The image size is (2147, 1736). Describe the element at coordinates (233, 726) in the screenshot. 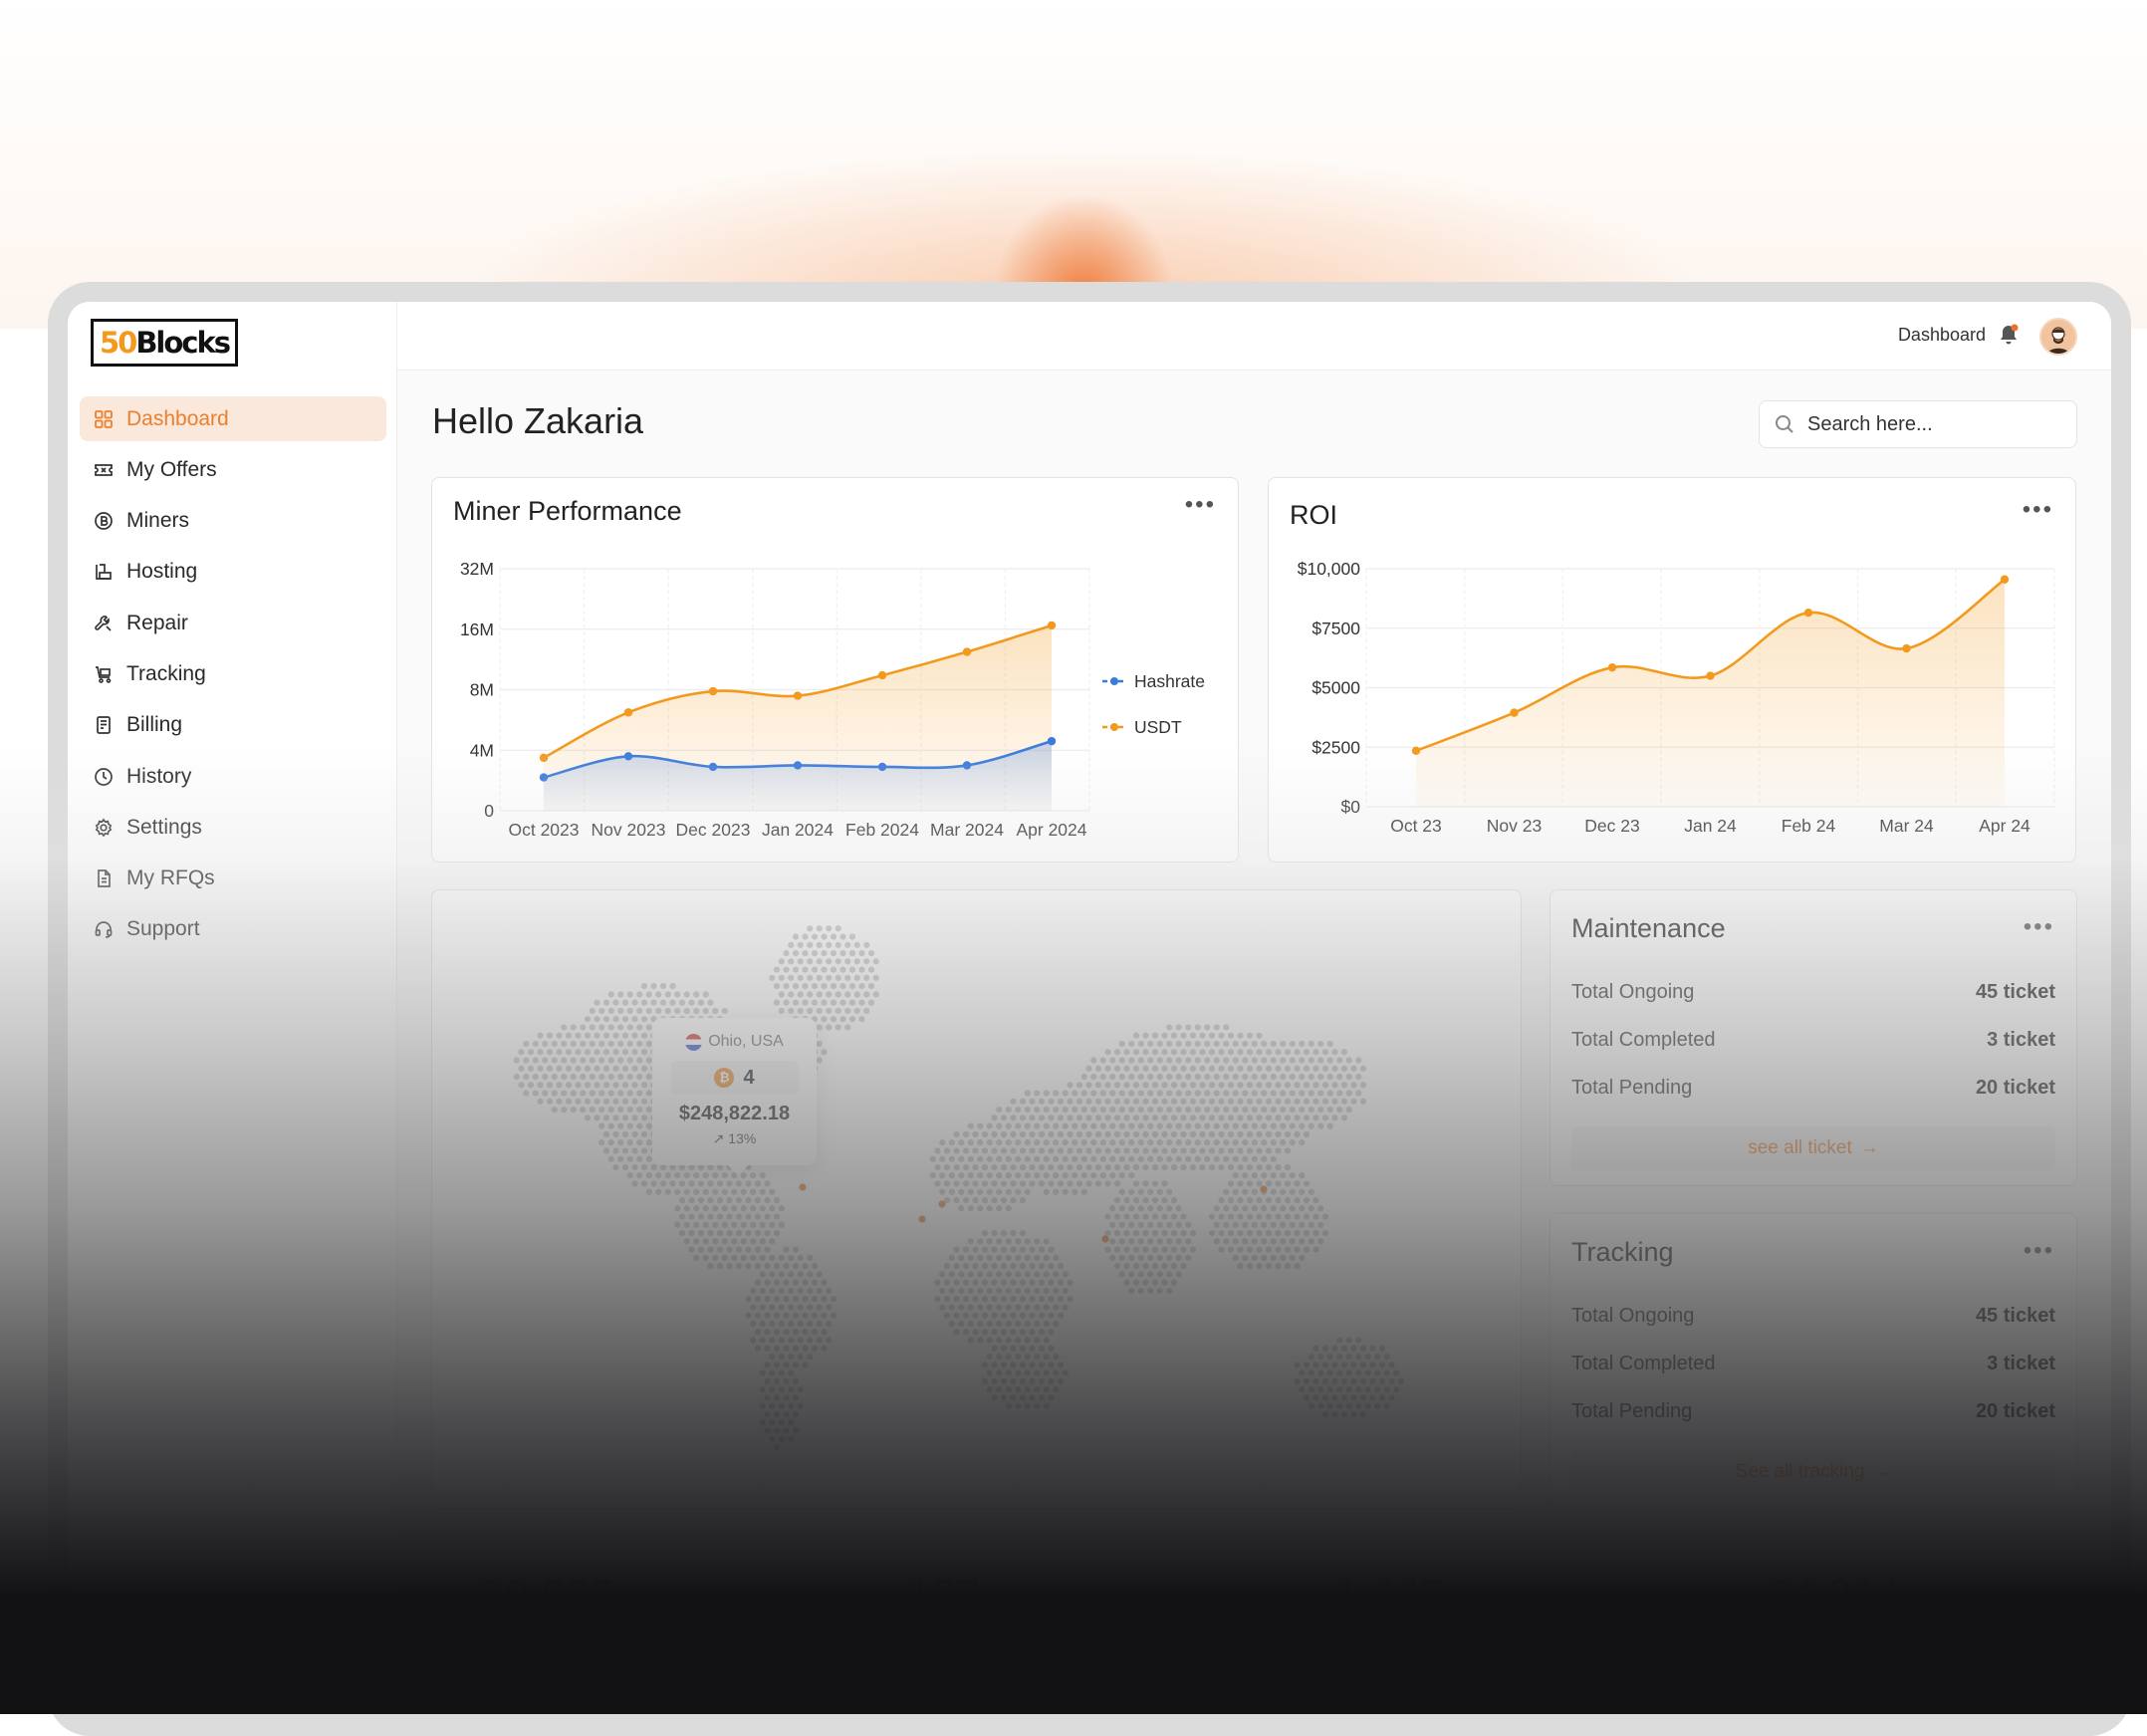

I see `sidebar-item-billing: Billing` at that location.